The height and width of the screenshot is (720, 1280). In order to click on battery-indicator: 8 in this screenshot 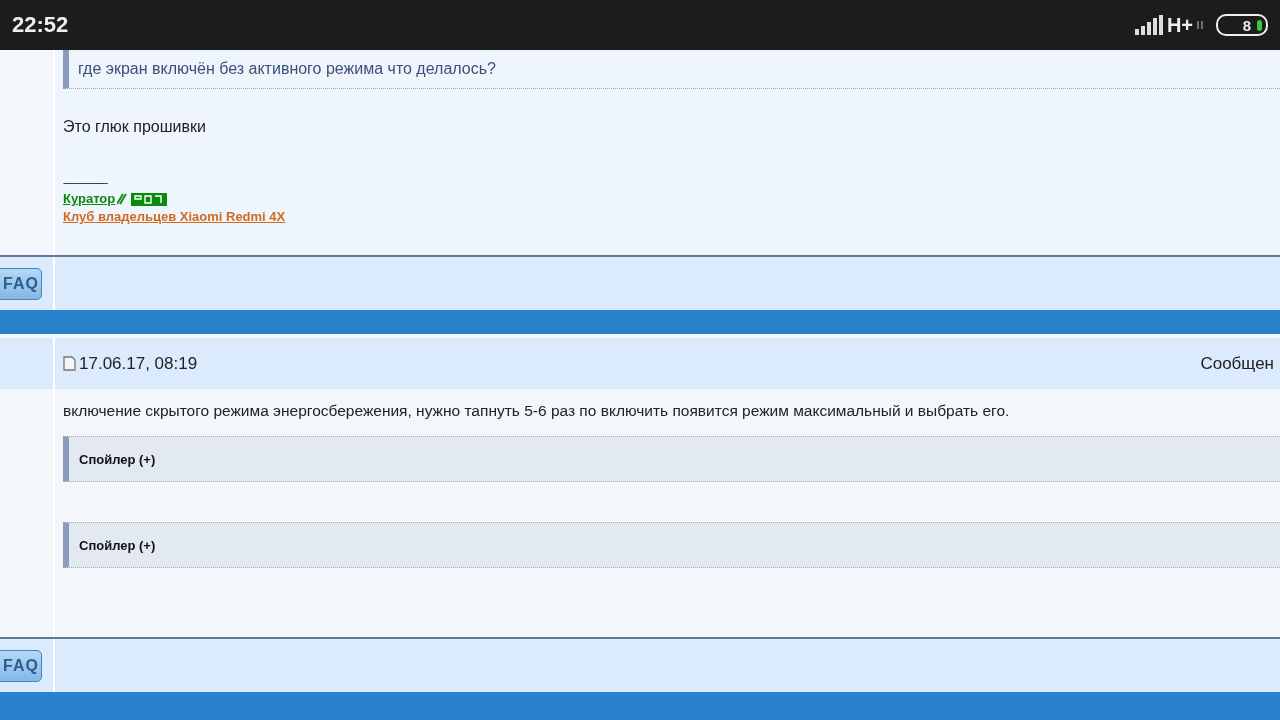, I will do `click(1242, 25)`.